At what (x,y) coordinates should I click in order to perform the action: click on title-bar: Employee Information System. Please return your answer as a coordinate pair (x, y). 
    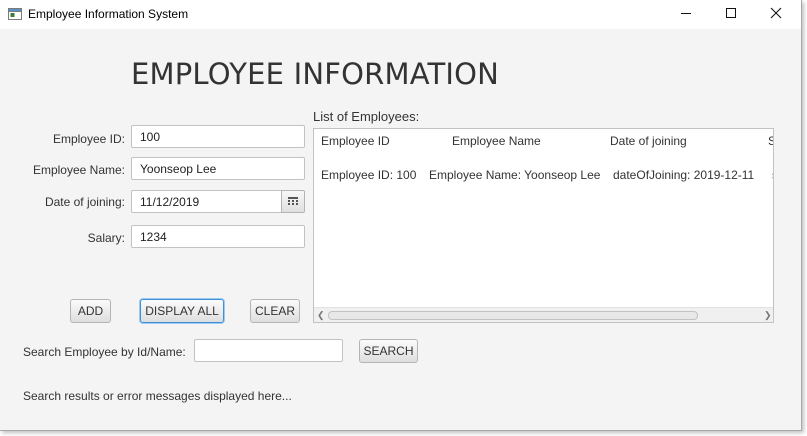
    Looking at the image, I should click on (400, 14).